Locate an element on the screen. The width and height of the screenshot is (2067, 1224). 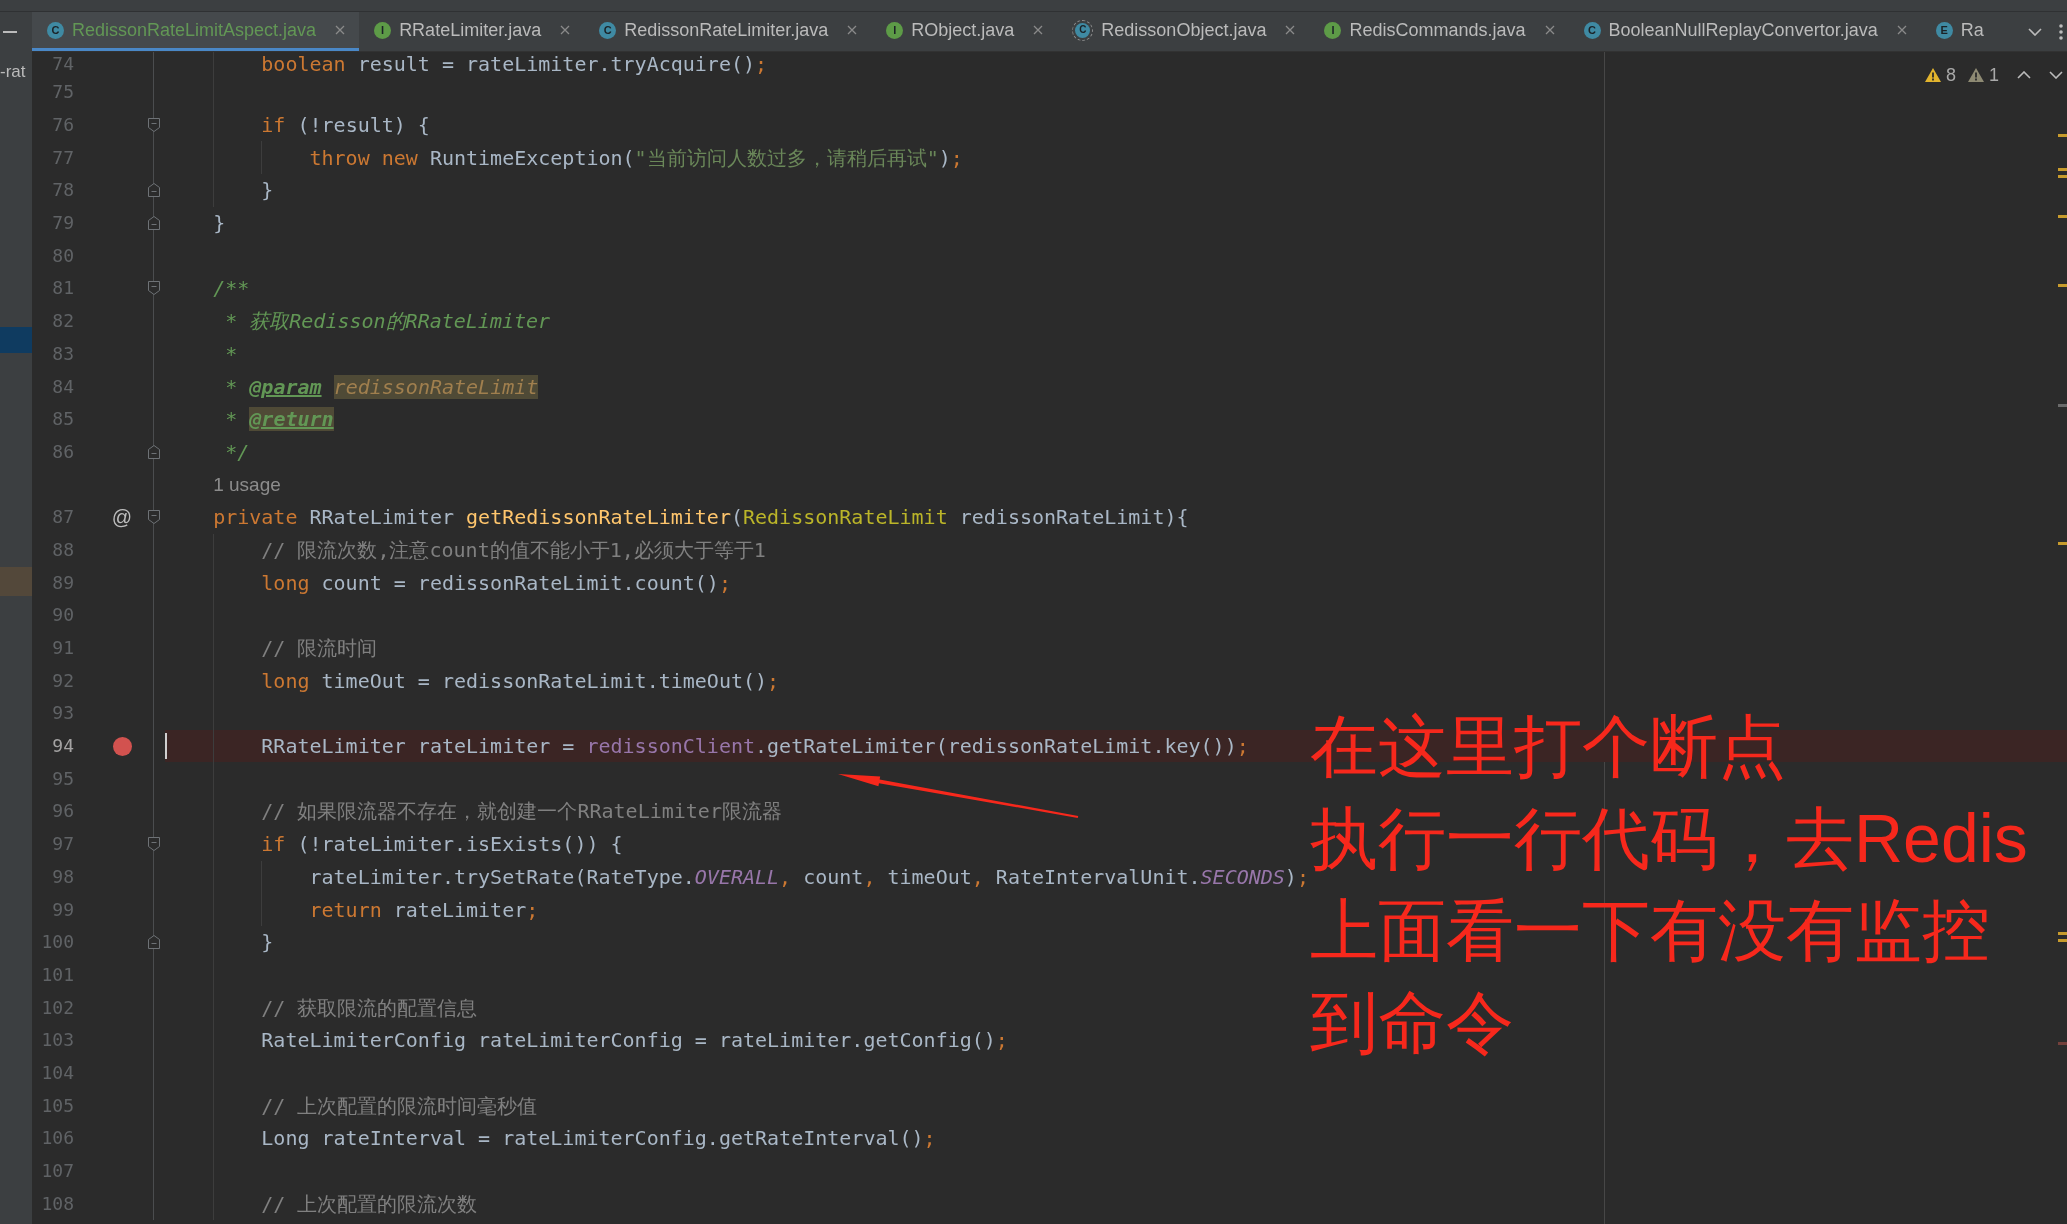
code-line: // 上次配置的限流时间毫秒值 is located at coordinates (399, 1105).